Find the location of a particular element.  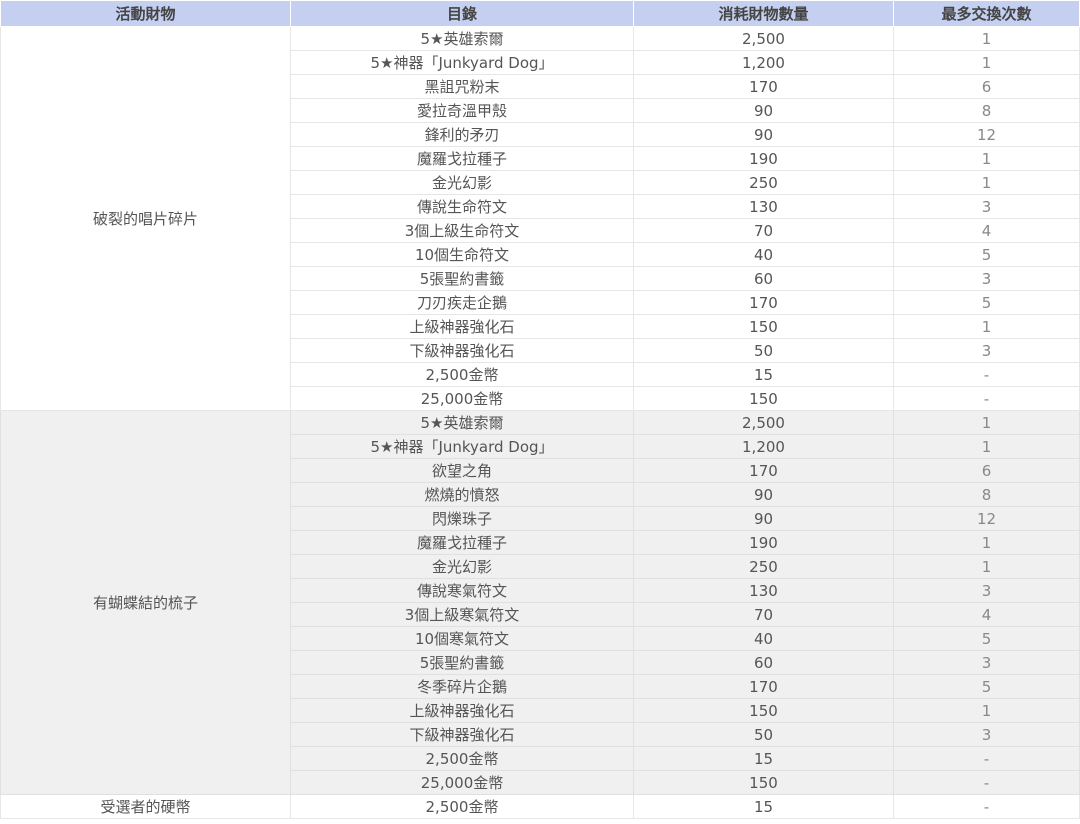

catalog-cell: 愛拉奇溫甲殼 is located at coordinates (462, 110).